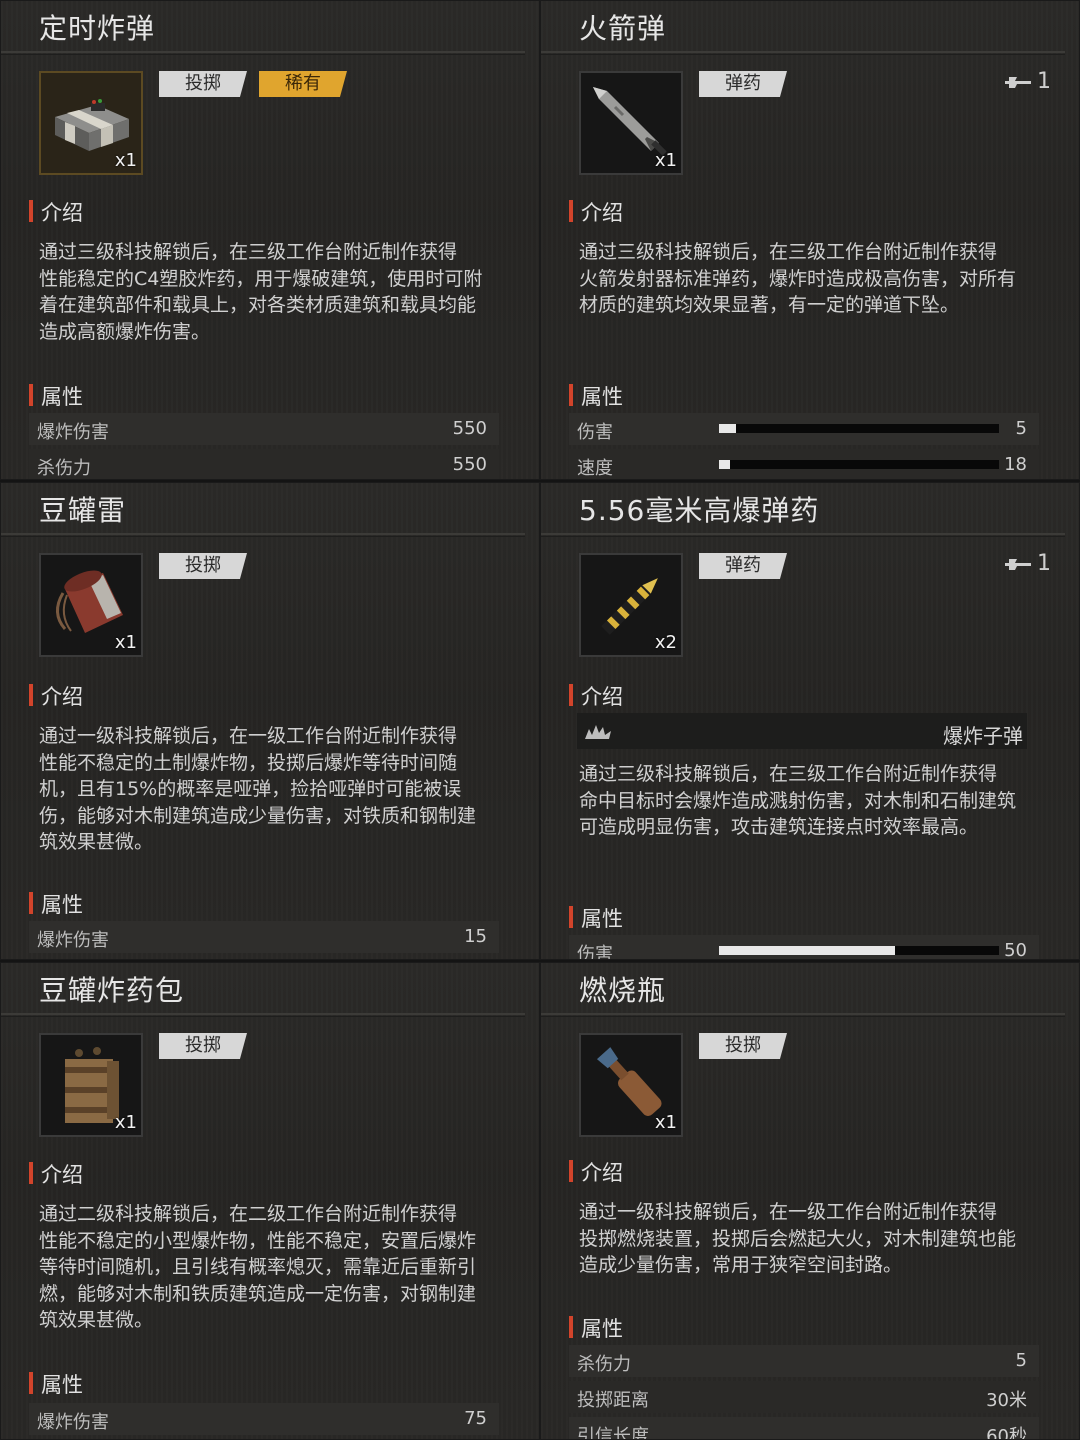 The width and height of the screenshot is (1080, 1440). I want to click on attribute-row: 伤害 50, so click(804, 947).